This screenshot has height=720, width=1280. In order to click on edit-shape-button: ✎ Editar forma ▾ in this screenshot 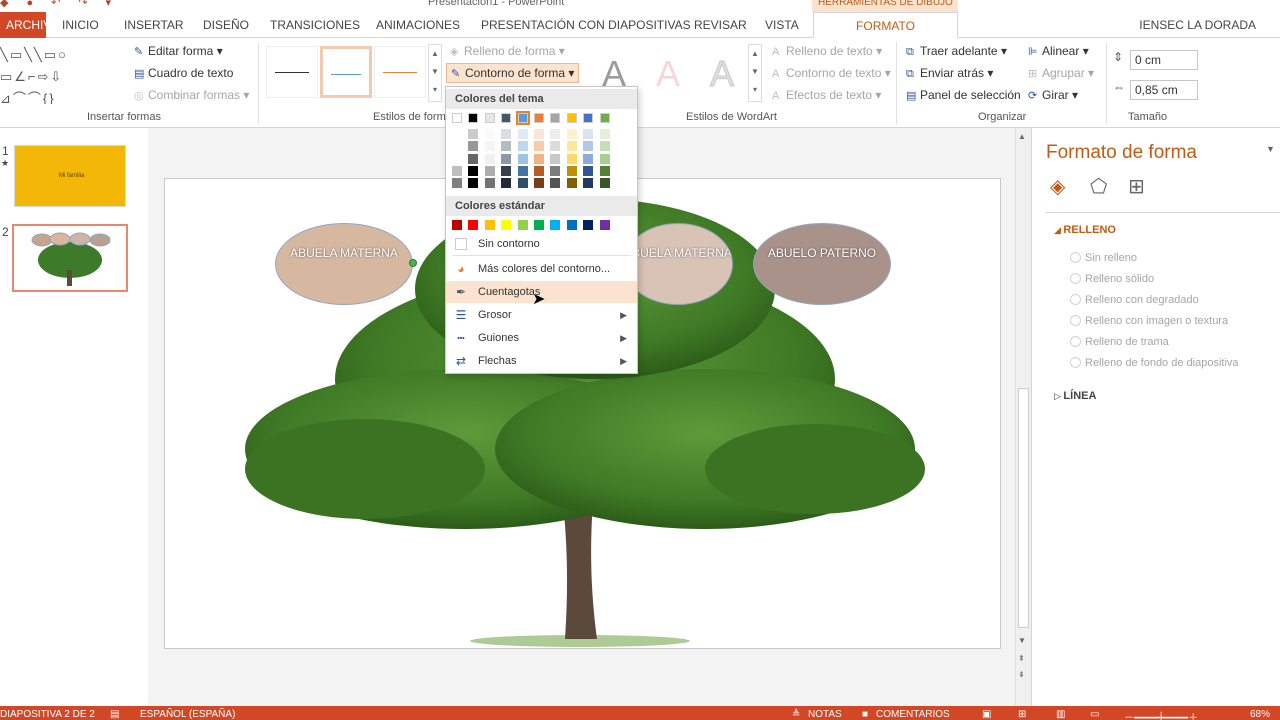, I will do `click(178, 51)`.